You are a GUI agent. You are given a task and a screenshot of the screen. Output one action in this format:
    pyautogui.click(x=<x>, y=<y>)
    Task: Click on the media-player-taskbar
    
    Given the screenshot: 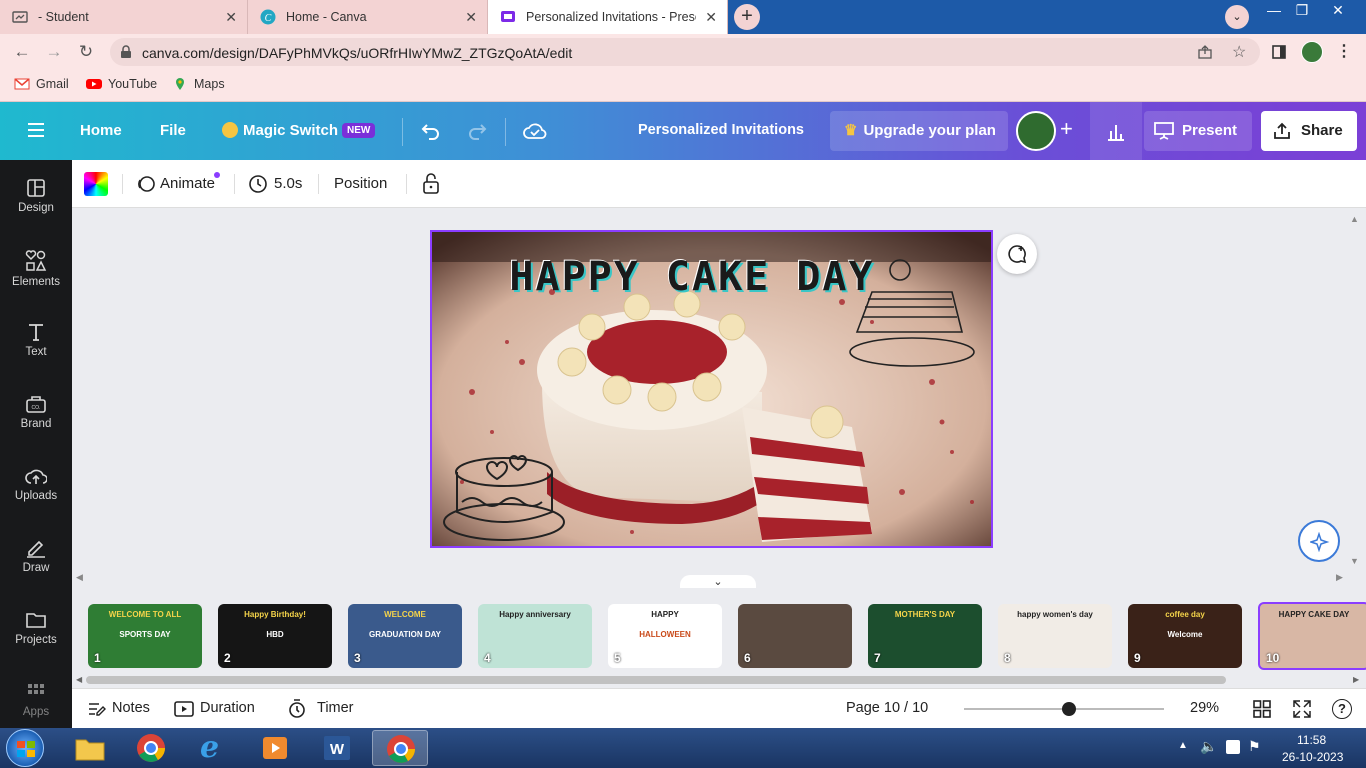 What is the action you would take?
    pyautogui.click(x=276, y=748)
    